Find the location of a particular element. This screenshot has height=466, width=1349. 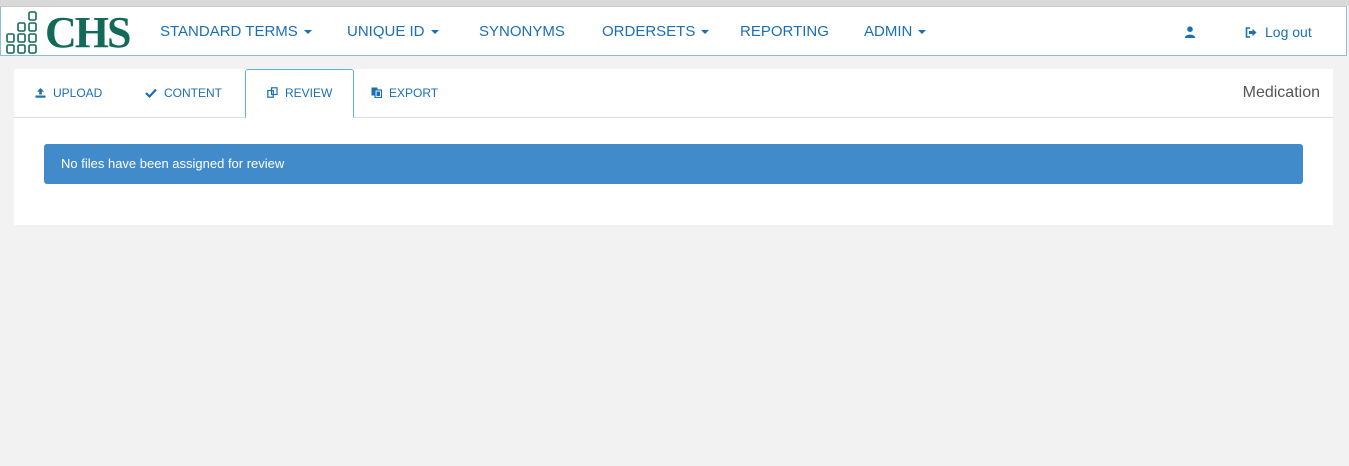

tab-label: EXPORT is located at coordinates (414, 93).